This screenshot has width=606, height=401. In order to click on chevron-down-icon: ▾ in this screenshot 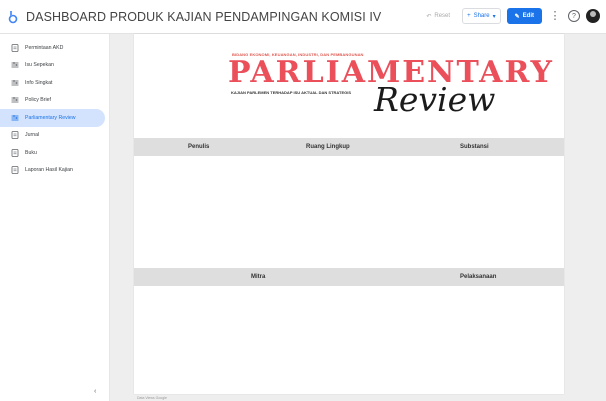, I will do `click(494, 16)`.